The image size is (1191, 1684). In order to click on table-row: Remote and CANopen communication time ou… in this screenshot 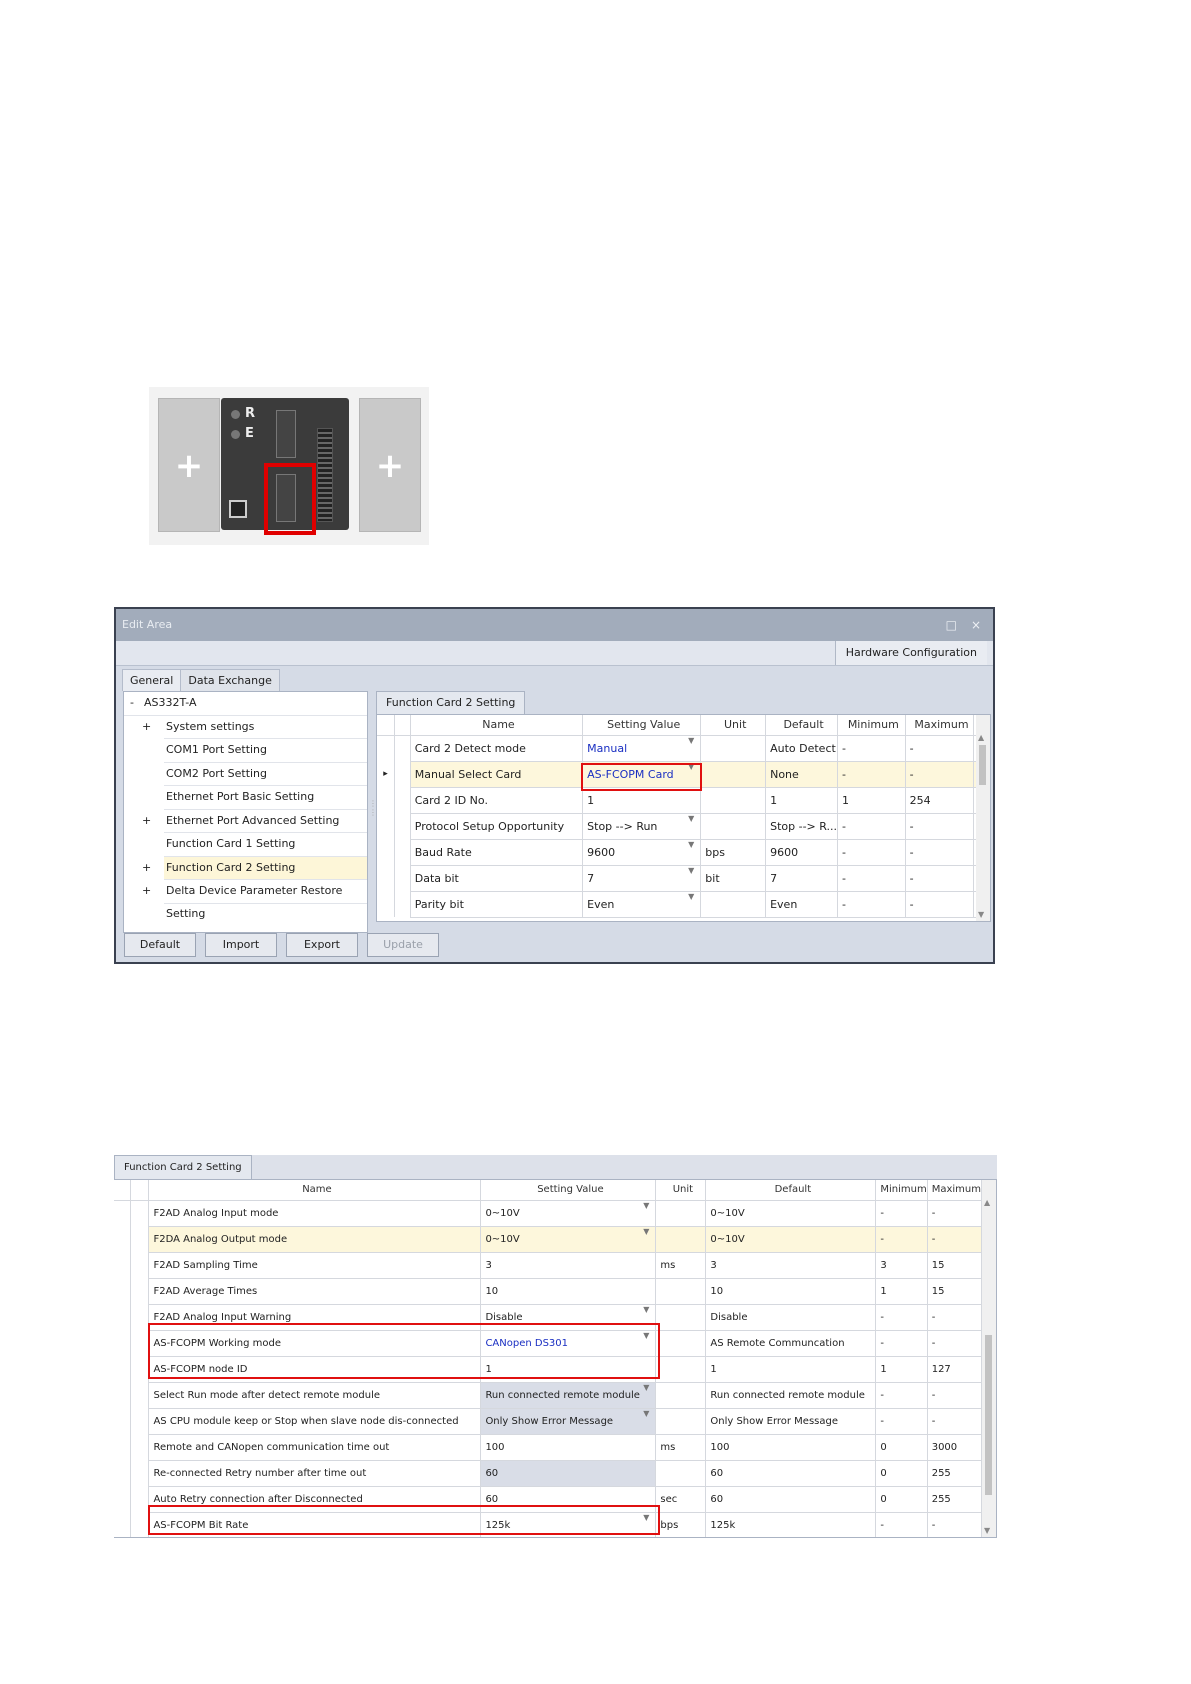, I will do `click(555, 1447)`.